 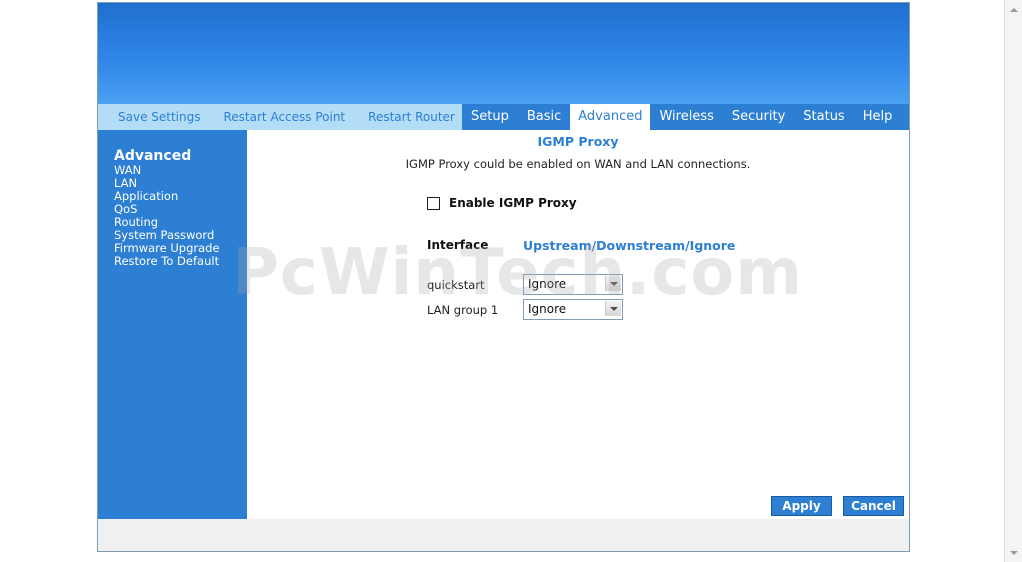 I want to click on restart-access-point-link: Restart Access Point, so click(x=285, y=117).